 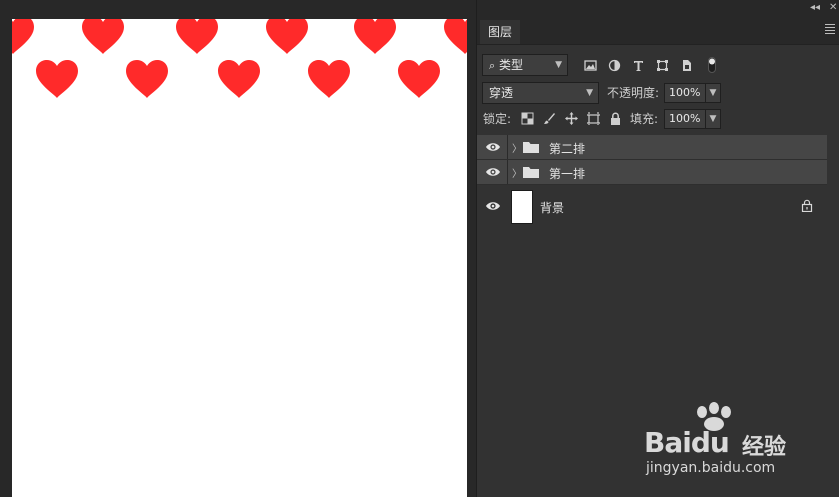 I want to click on filter-row: ⌕ 类型 ▼, so click(x=658, y=66).